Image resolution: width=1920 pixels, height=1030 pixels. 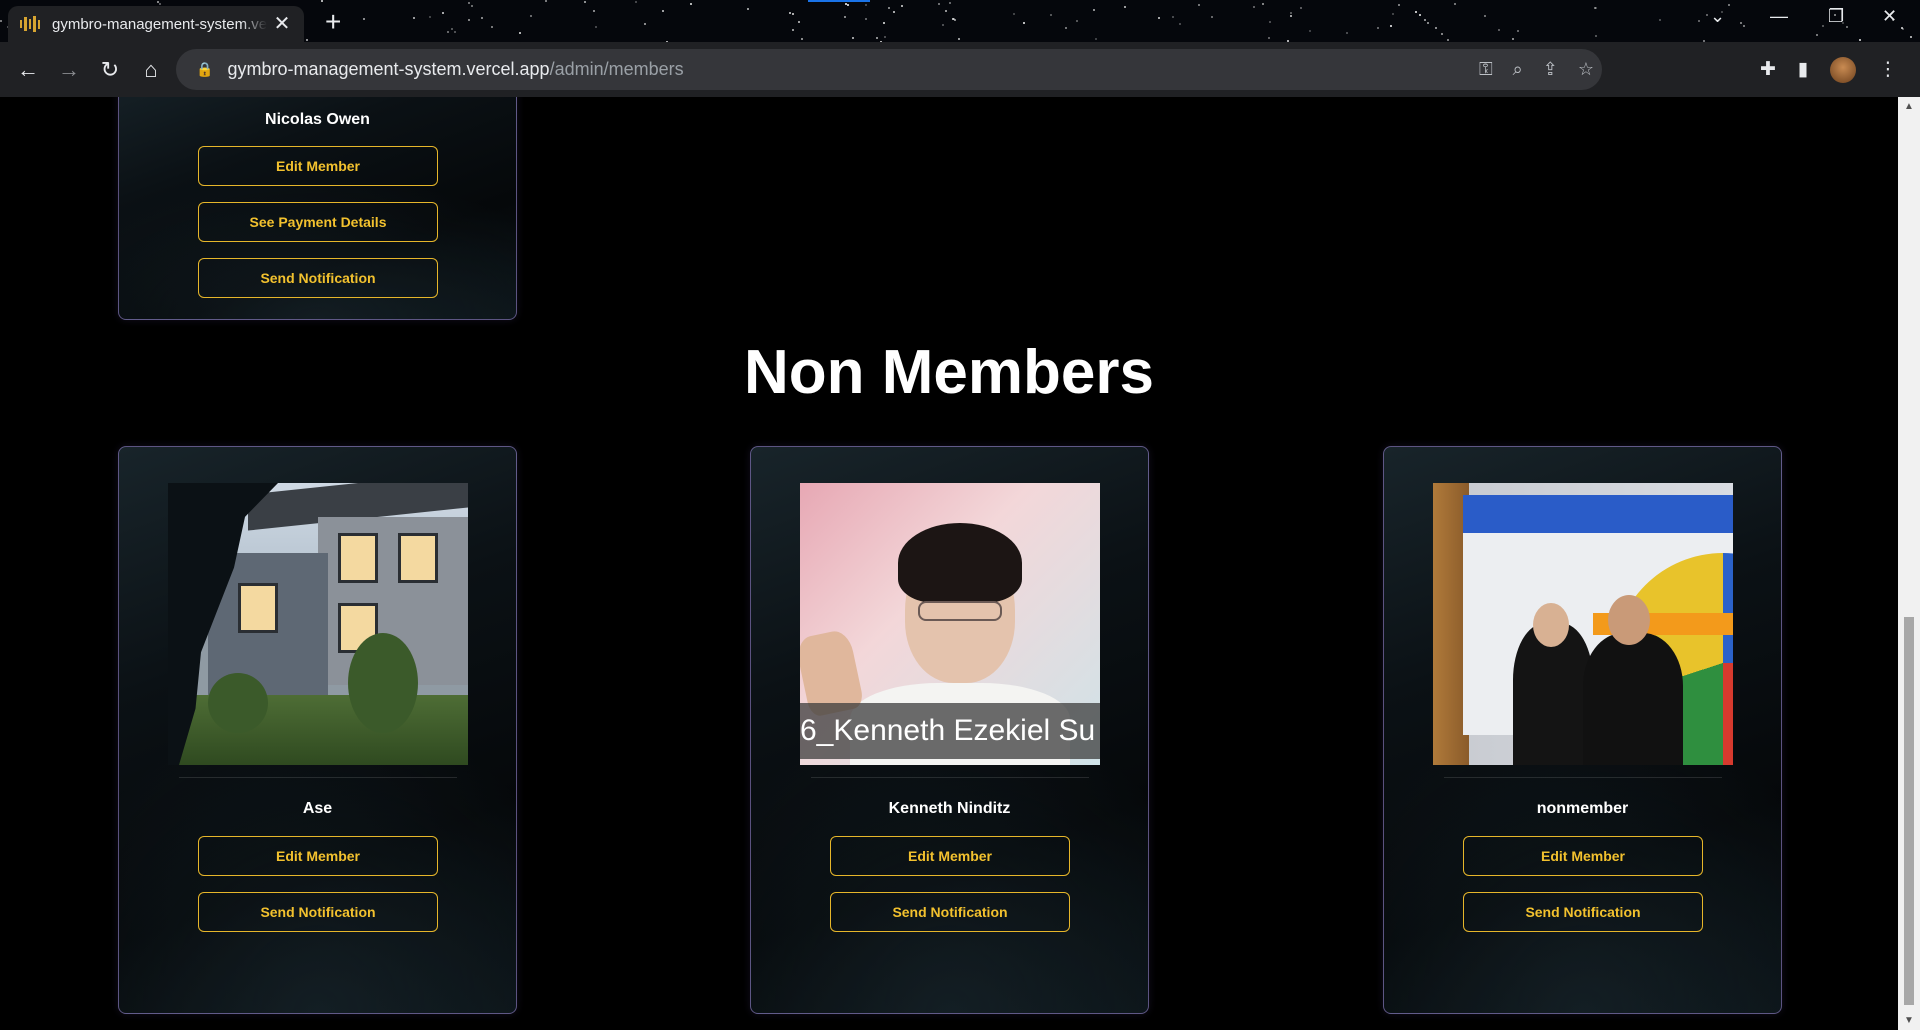 I want to click on forward-icon: →, so click(x=69, y=70).